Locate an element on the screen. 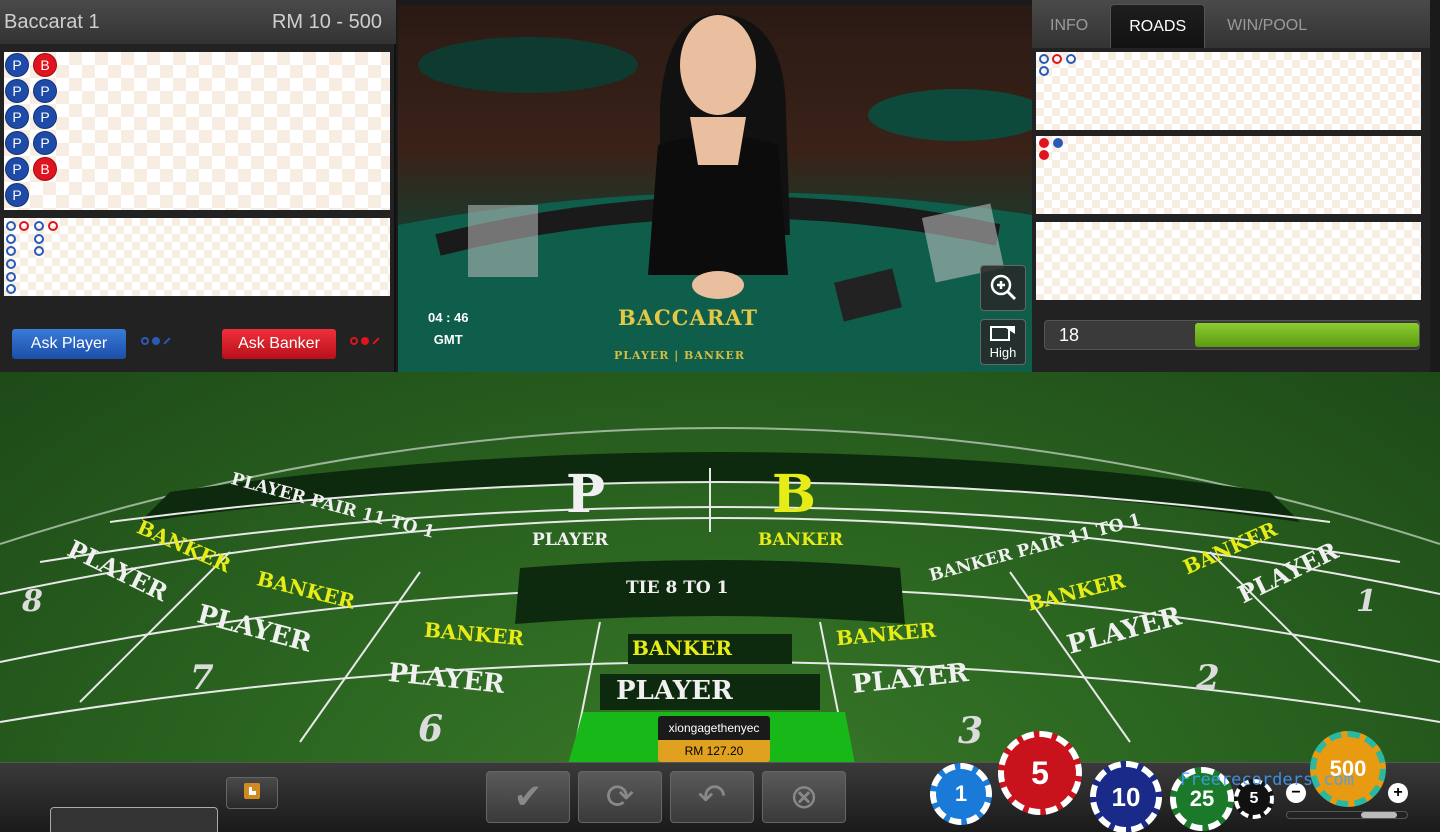 This screenshot has height=832, width=1440. player-letter: P is located at coordinates (585, 494).